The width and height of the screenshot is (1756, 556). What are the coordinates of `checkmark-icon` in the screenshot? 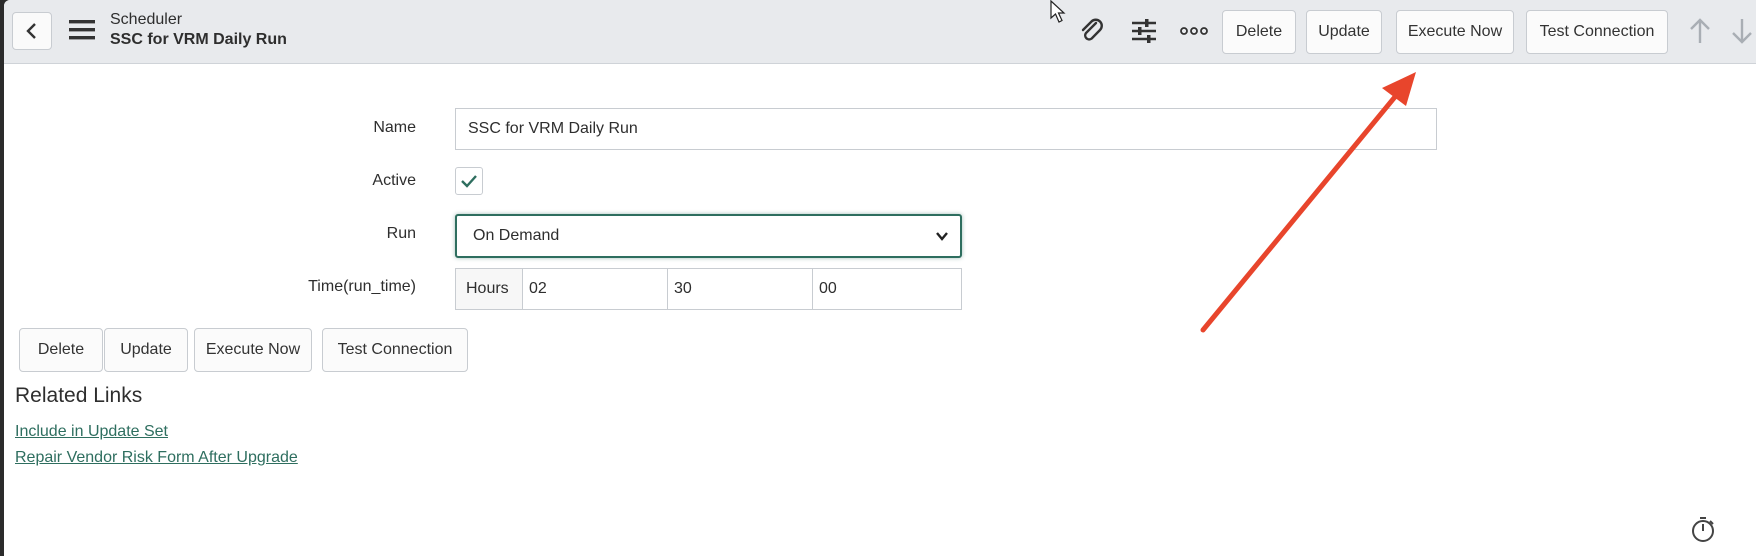 It's located at (469, 181).